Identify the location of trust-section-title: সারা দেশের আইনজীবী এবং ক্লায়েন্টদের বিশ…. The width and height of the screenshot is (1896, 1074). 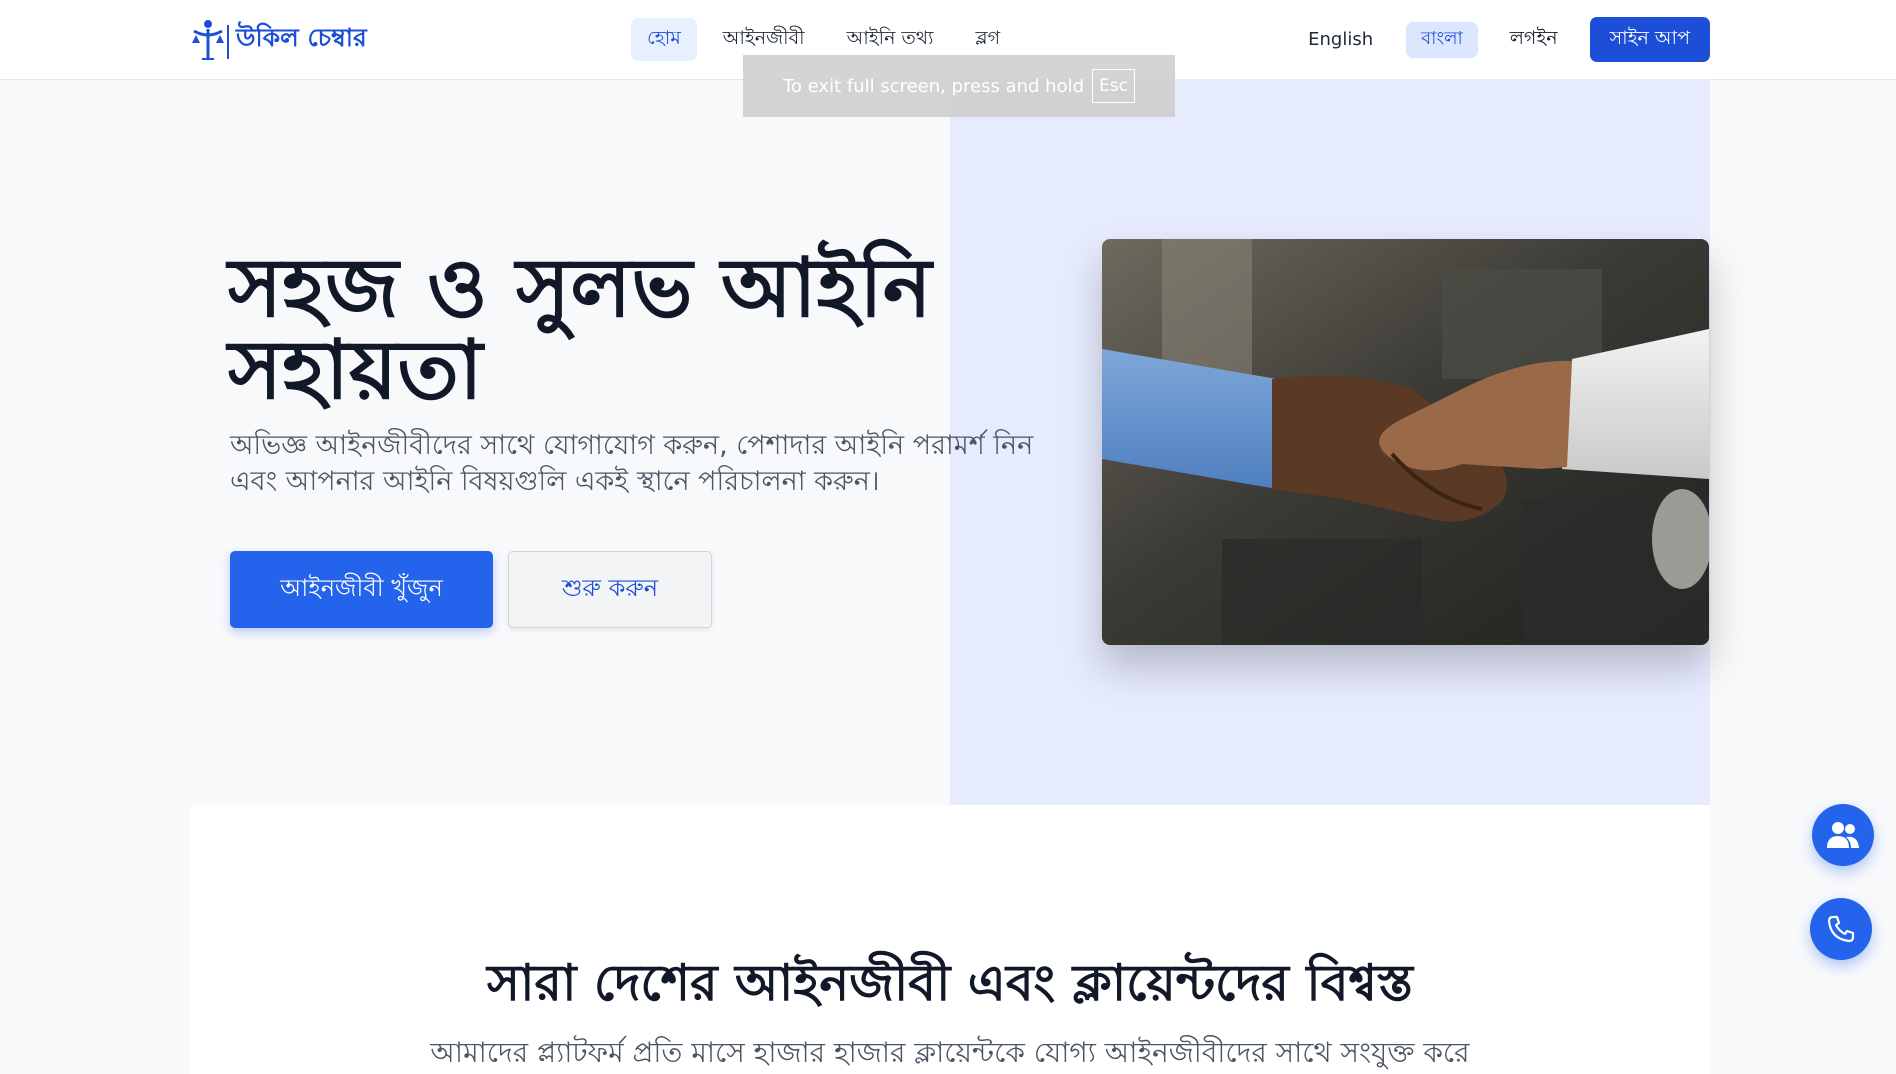
(950, 983).